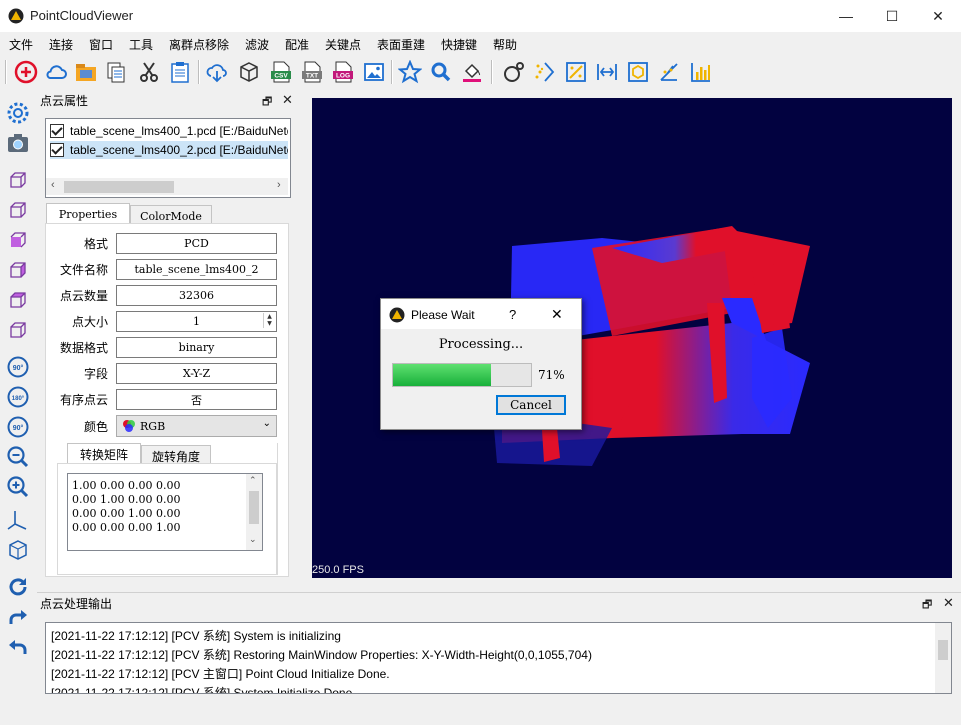  Describe the element at coordinates (196, 295) in the screenshot. I see `field-point-count: 32306` at that location.